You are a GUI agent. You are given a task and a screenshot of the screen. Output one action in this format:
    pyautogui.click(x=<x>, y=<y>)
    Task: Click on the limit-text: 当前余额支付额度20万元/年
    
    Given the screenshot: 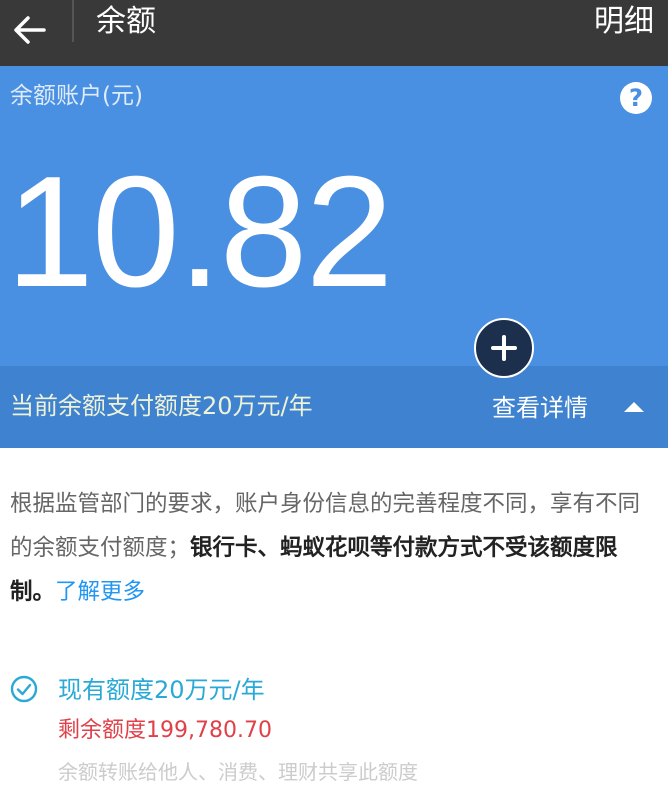 What is the action you would take?
    pyautogui.click(x=161, y=406)
    